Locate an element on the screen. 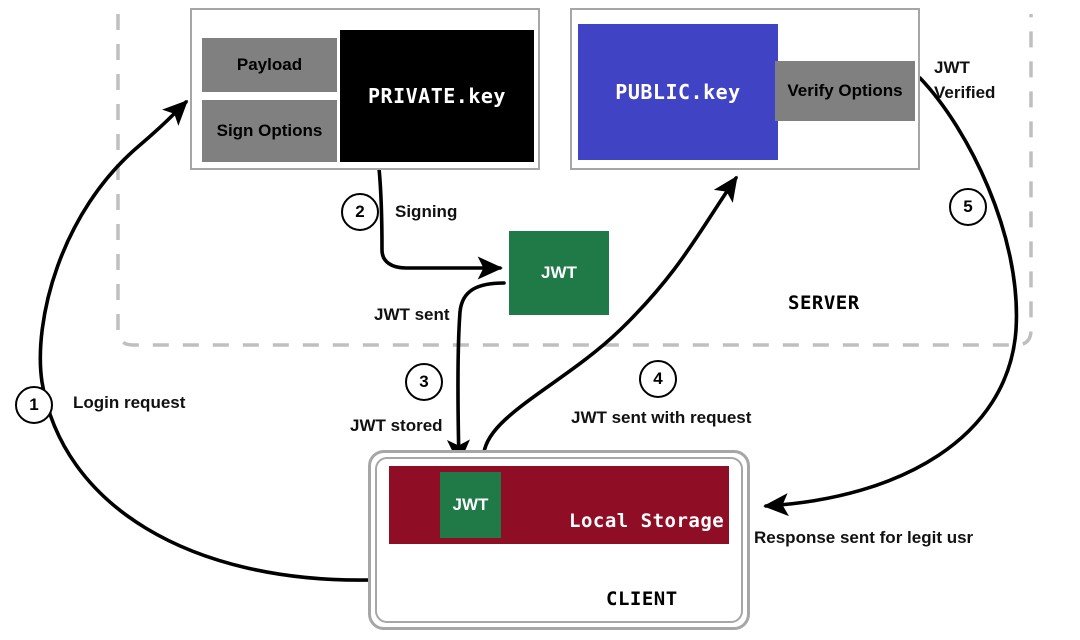 This screenshot has width=1080, height=640. server-jwt-token: JWT is located at coordinates (559, 273).